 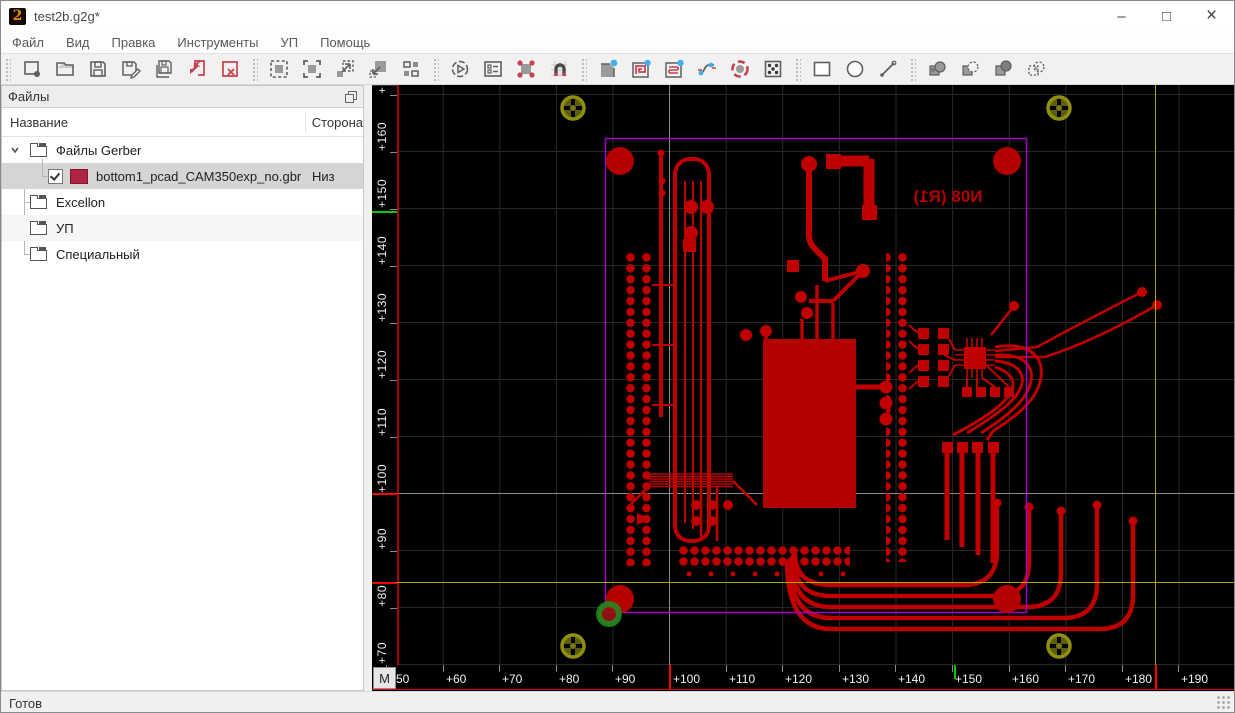 What do you see at coordinates (1224, 703) in the screenshot?
I see `resize-grip-icon` at bounding box center [1224, 703].